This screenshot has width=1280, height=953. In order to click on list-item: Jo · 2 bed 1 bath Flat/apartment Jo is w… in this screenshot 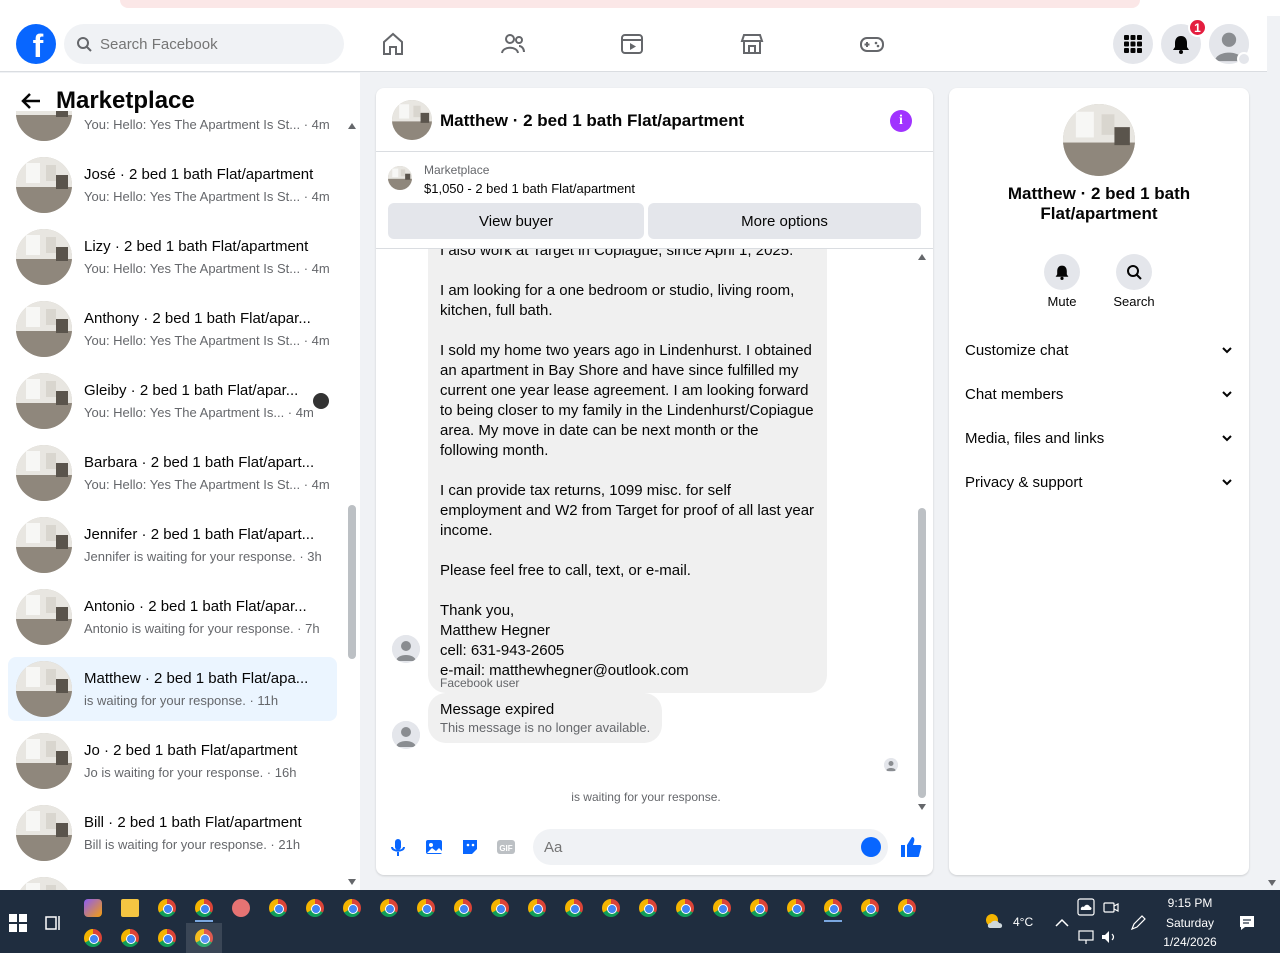, I will do `click(172, 761)`.